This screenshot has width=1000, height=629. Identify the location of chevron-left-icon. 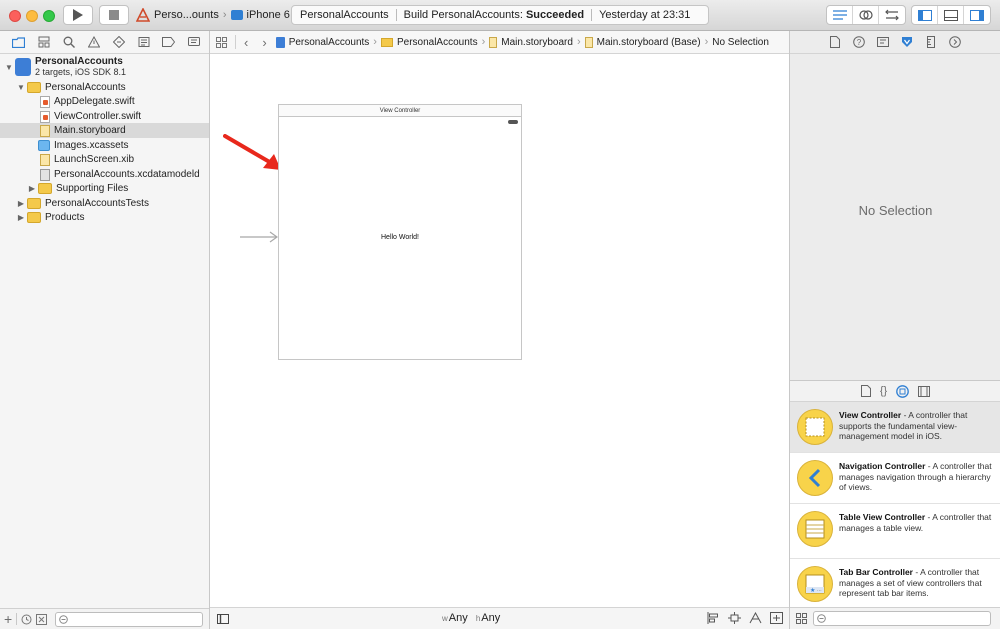
(815, 478).